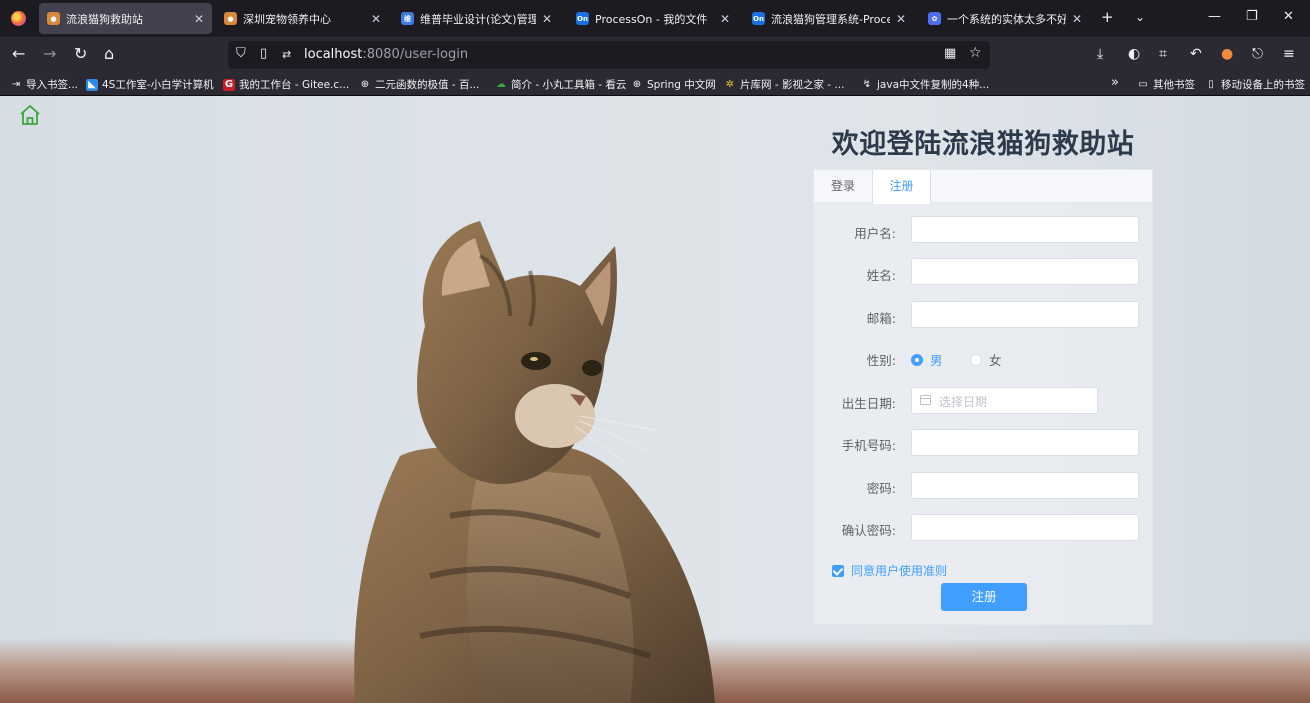 The image size is (1310, 703). Describe the element at coordinates (1257, 54) in the screenshot. I see `share-icon: ⎋` at that location.